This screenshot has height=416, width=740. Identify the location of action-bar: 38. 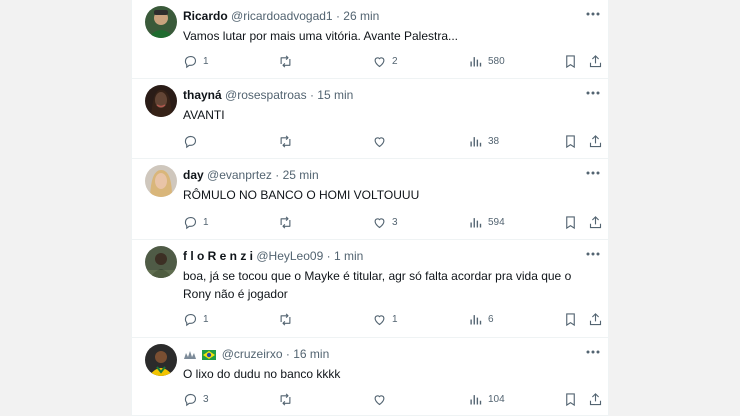
(392, 141).